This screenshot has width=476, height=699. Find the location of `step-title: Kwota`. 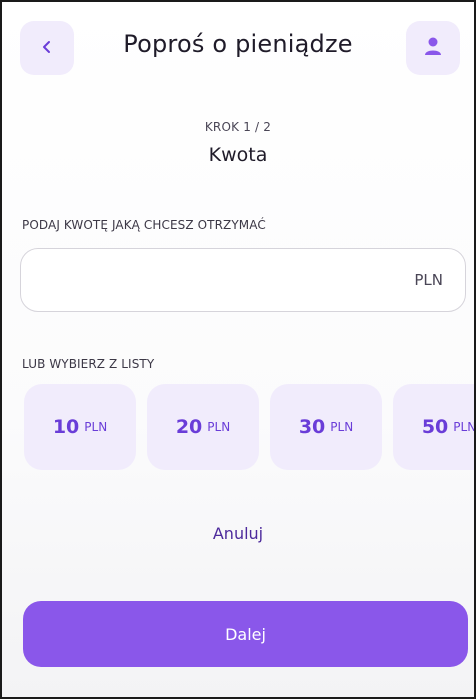

step-title: Kwota is located at coordinates (238, 155).